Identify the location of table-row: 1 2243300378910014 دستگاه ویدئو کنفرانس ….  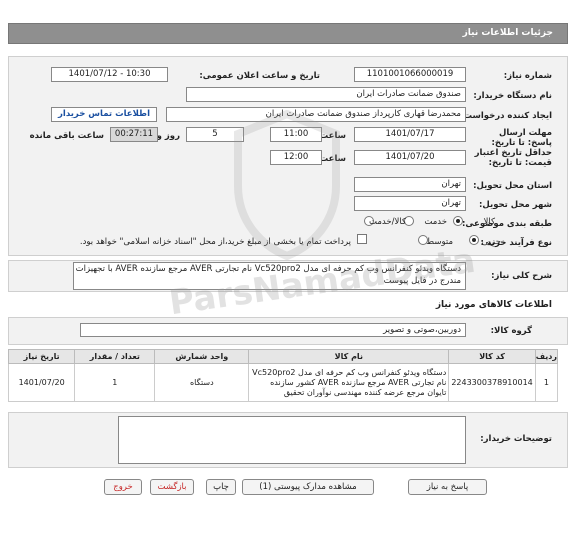
(283, 382).